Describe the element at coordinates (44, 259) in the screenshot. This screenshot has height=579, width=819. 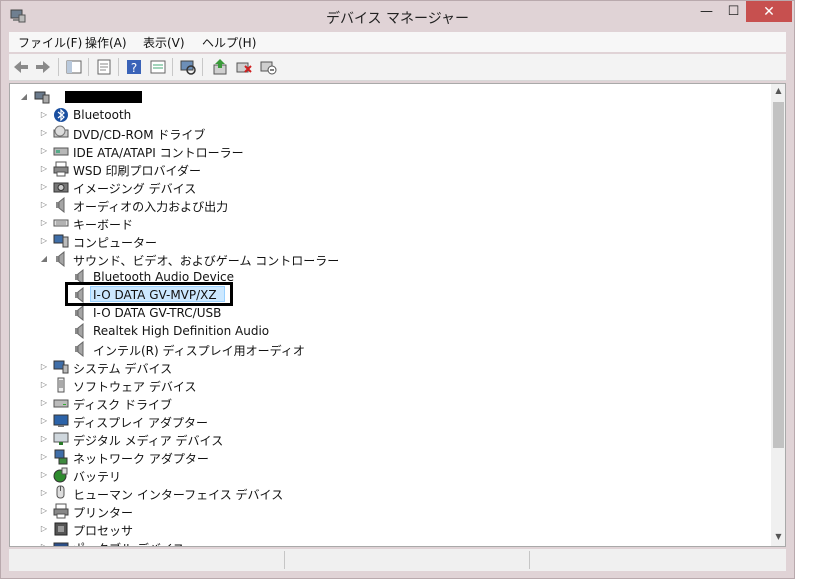
I see `collapse-arrow-icon: ◢` at that location.